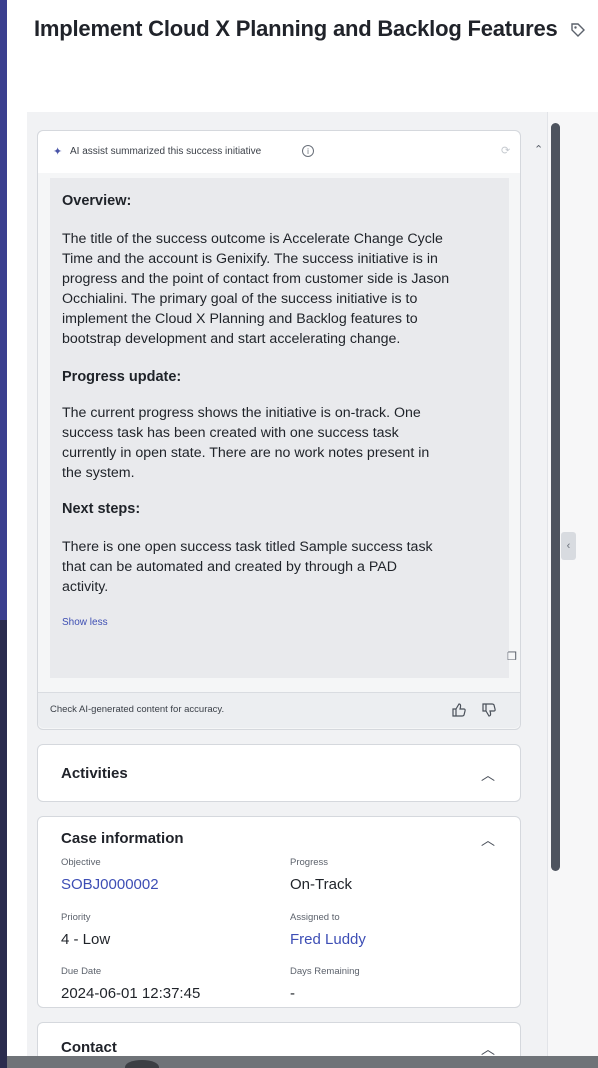  I want to click on ai-disclaimer: Check AI-generated content for accuracy., so click(137, 709).